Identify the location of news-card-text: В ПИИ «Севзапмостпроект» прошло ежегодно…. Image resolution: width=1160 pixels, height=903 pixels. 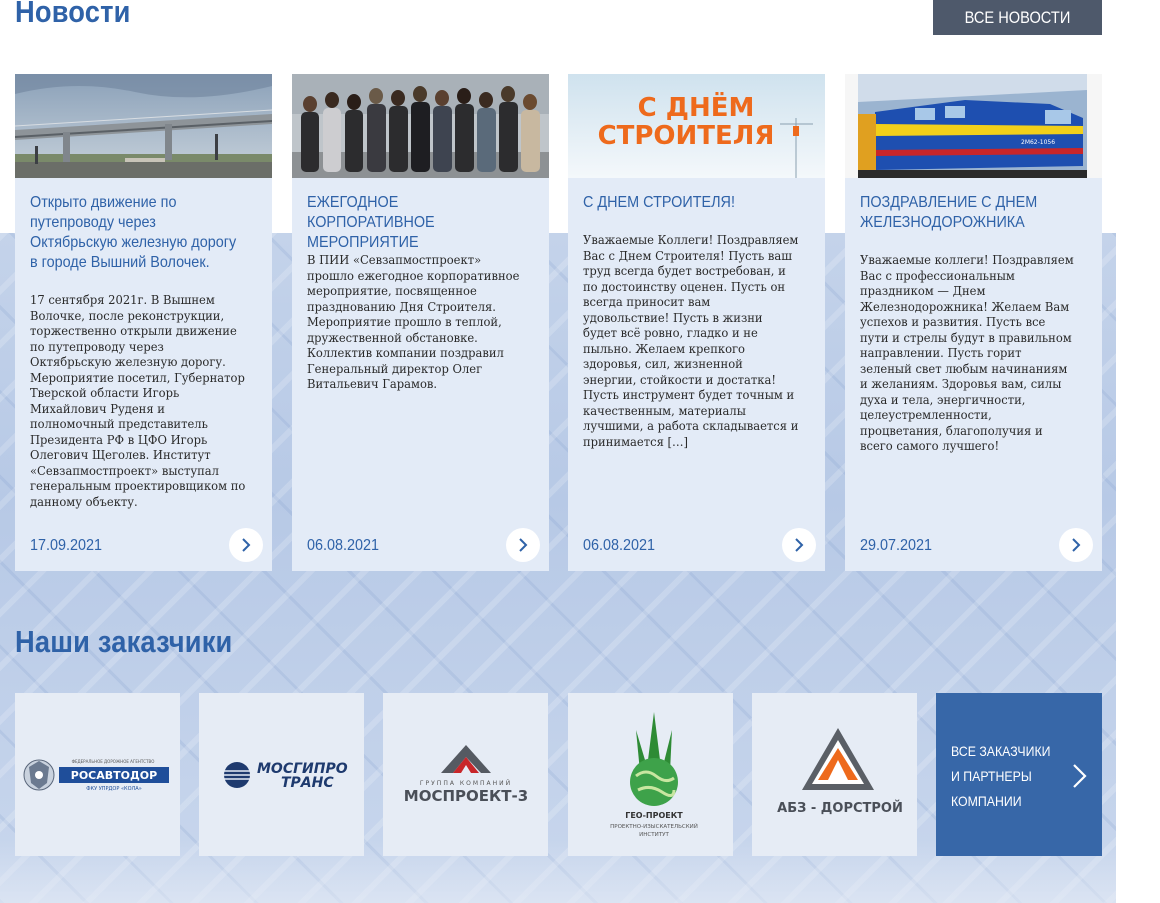
(413, 321).